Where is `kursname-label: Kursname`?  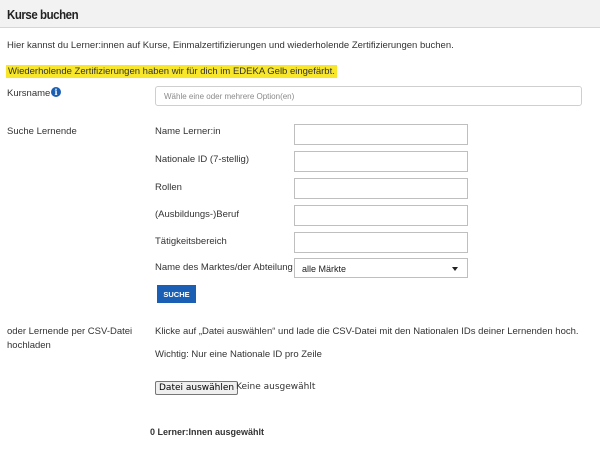
kursname-label: Kursname is located at coordinates (29, 93).